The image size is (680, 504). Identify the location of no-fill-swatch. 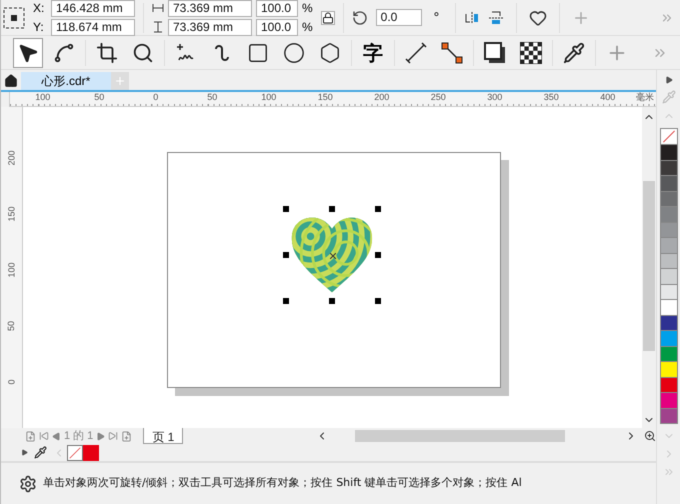
(75, 452).